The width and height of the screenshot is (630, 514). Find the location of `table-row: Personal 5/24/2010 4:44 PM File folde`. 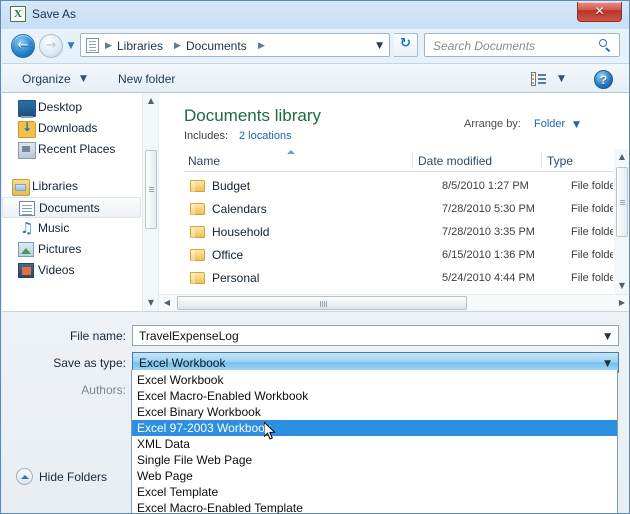

table-row: Personal 5/24/2010 4:44 PM File folde is located at coordinates (406, 278).